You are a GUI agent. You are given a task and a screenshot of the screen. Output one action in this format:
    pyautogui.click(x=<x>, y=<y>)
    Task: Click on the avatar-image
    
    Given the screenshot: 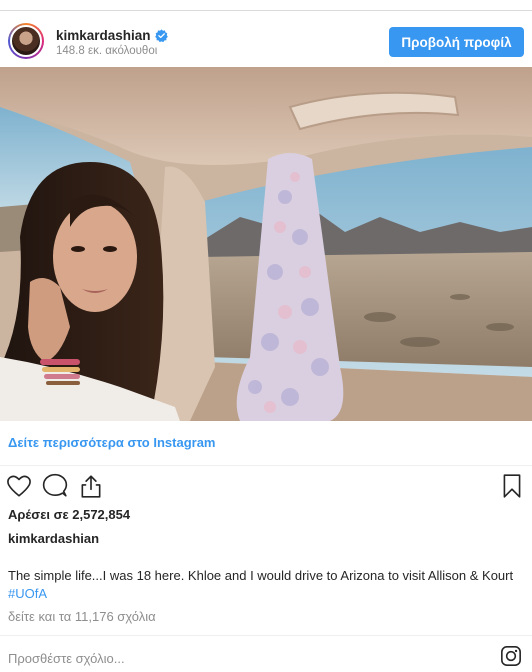 What is the action you would take?
    pyautogui.click(x=26, y=41)
    